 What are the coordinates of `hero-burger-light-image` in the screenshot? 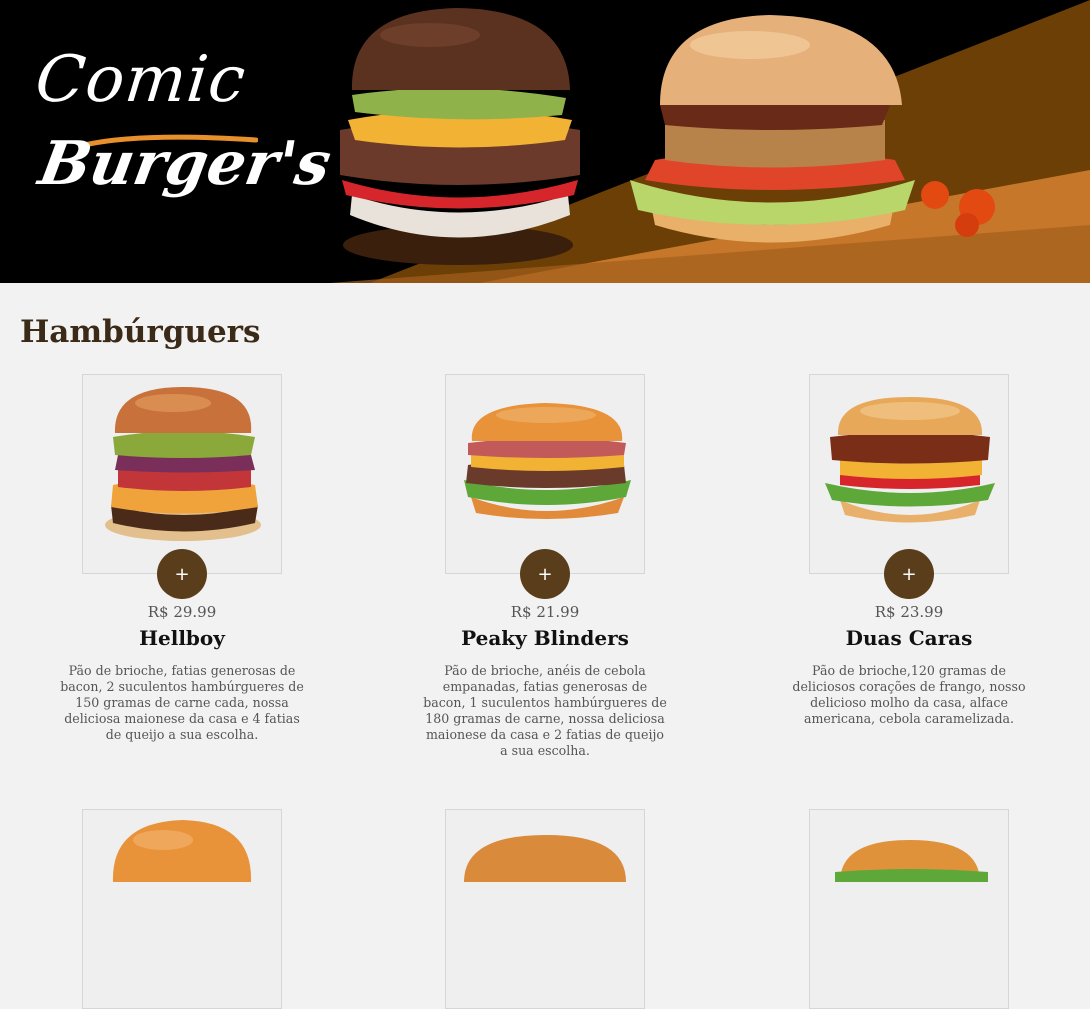 It's located at (772, 129).